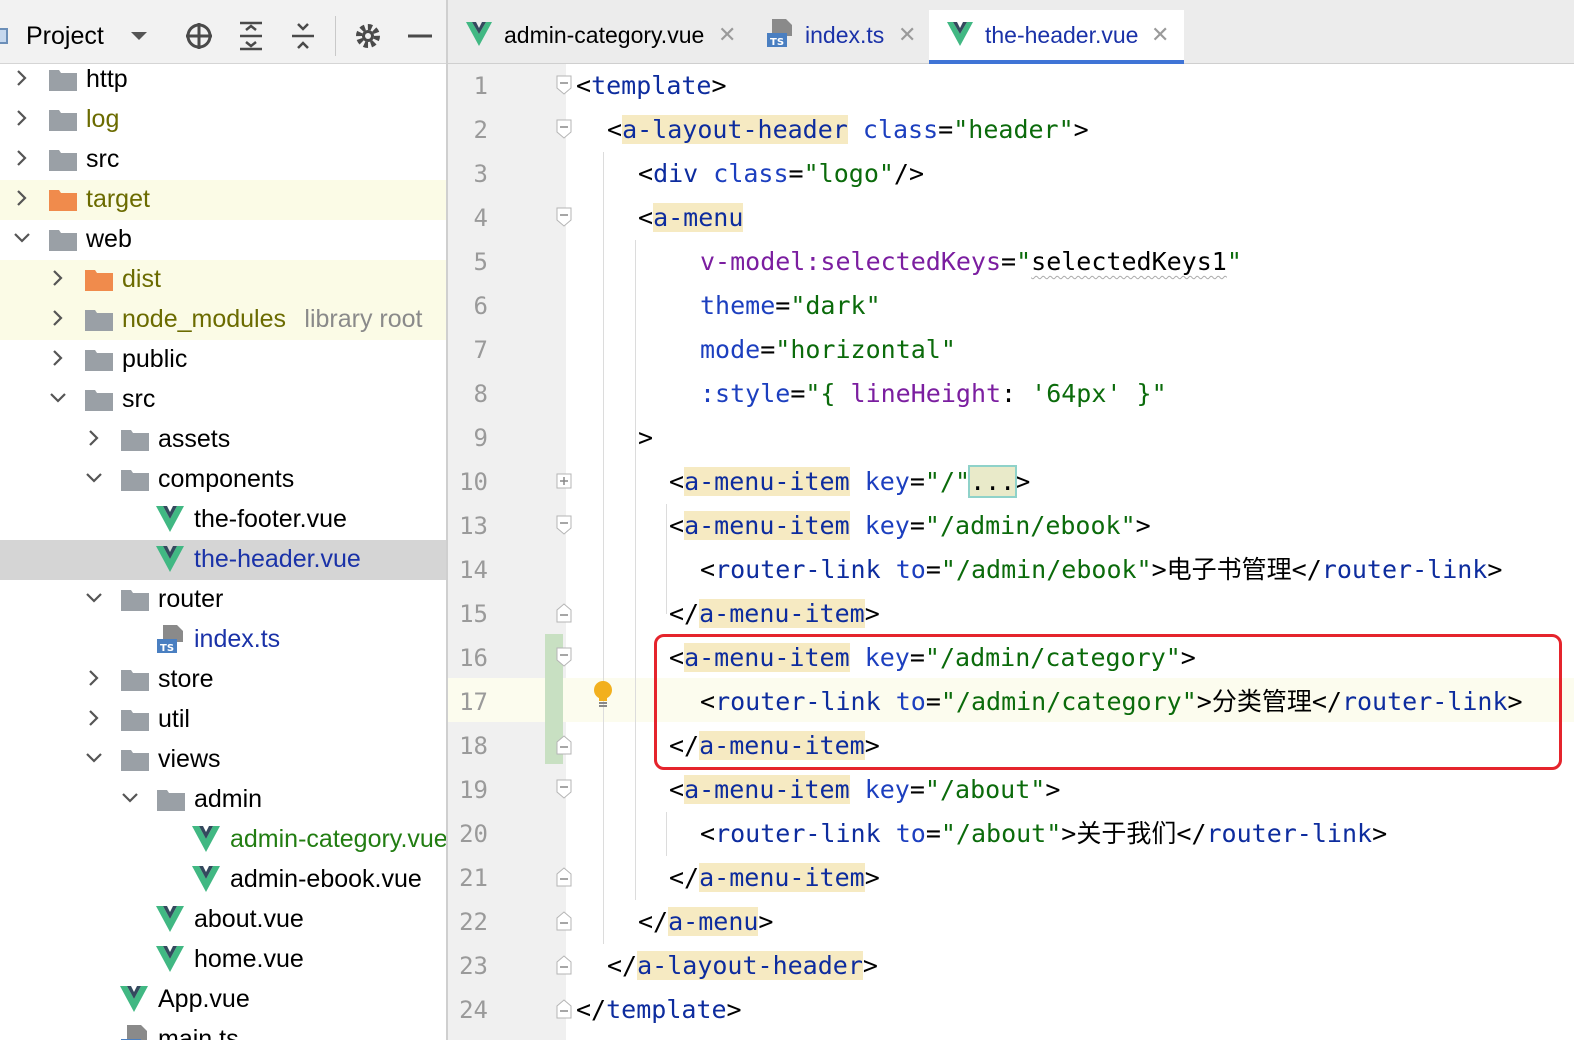 This screenshot has height=1040, width=1574. I want to click on code-line: 21 </a-menu-item>, so click(1011, 878).